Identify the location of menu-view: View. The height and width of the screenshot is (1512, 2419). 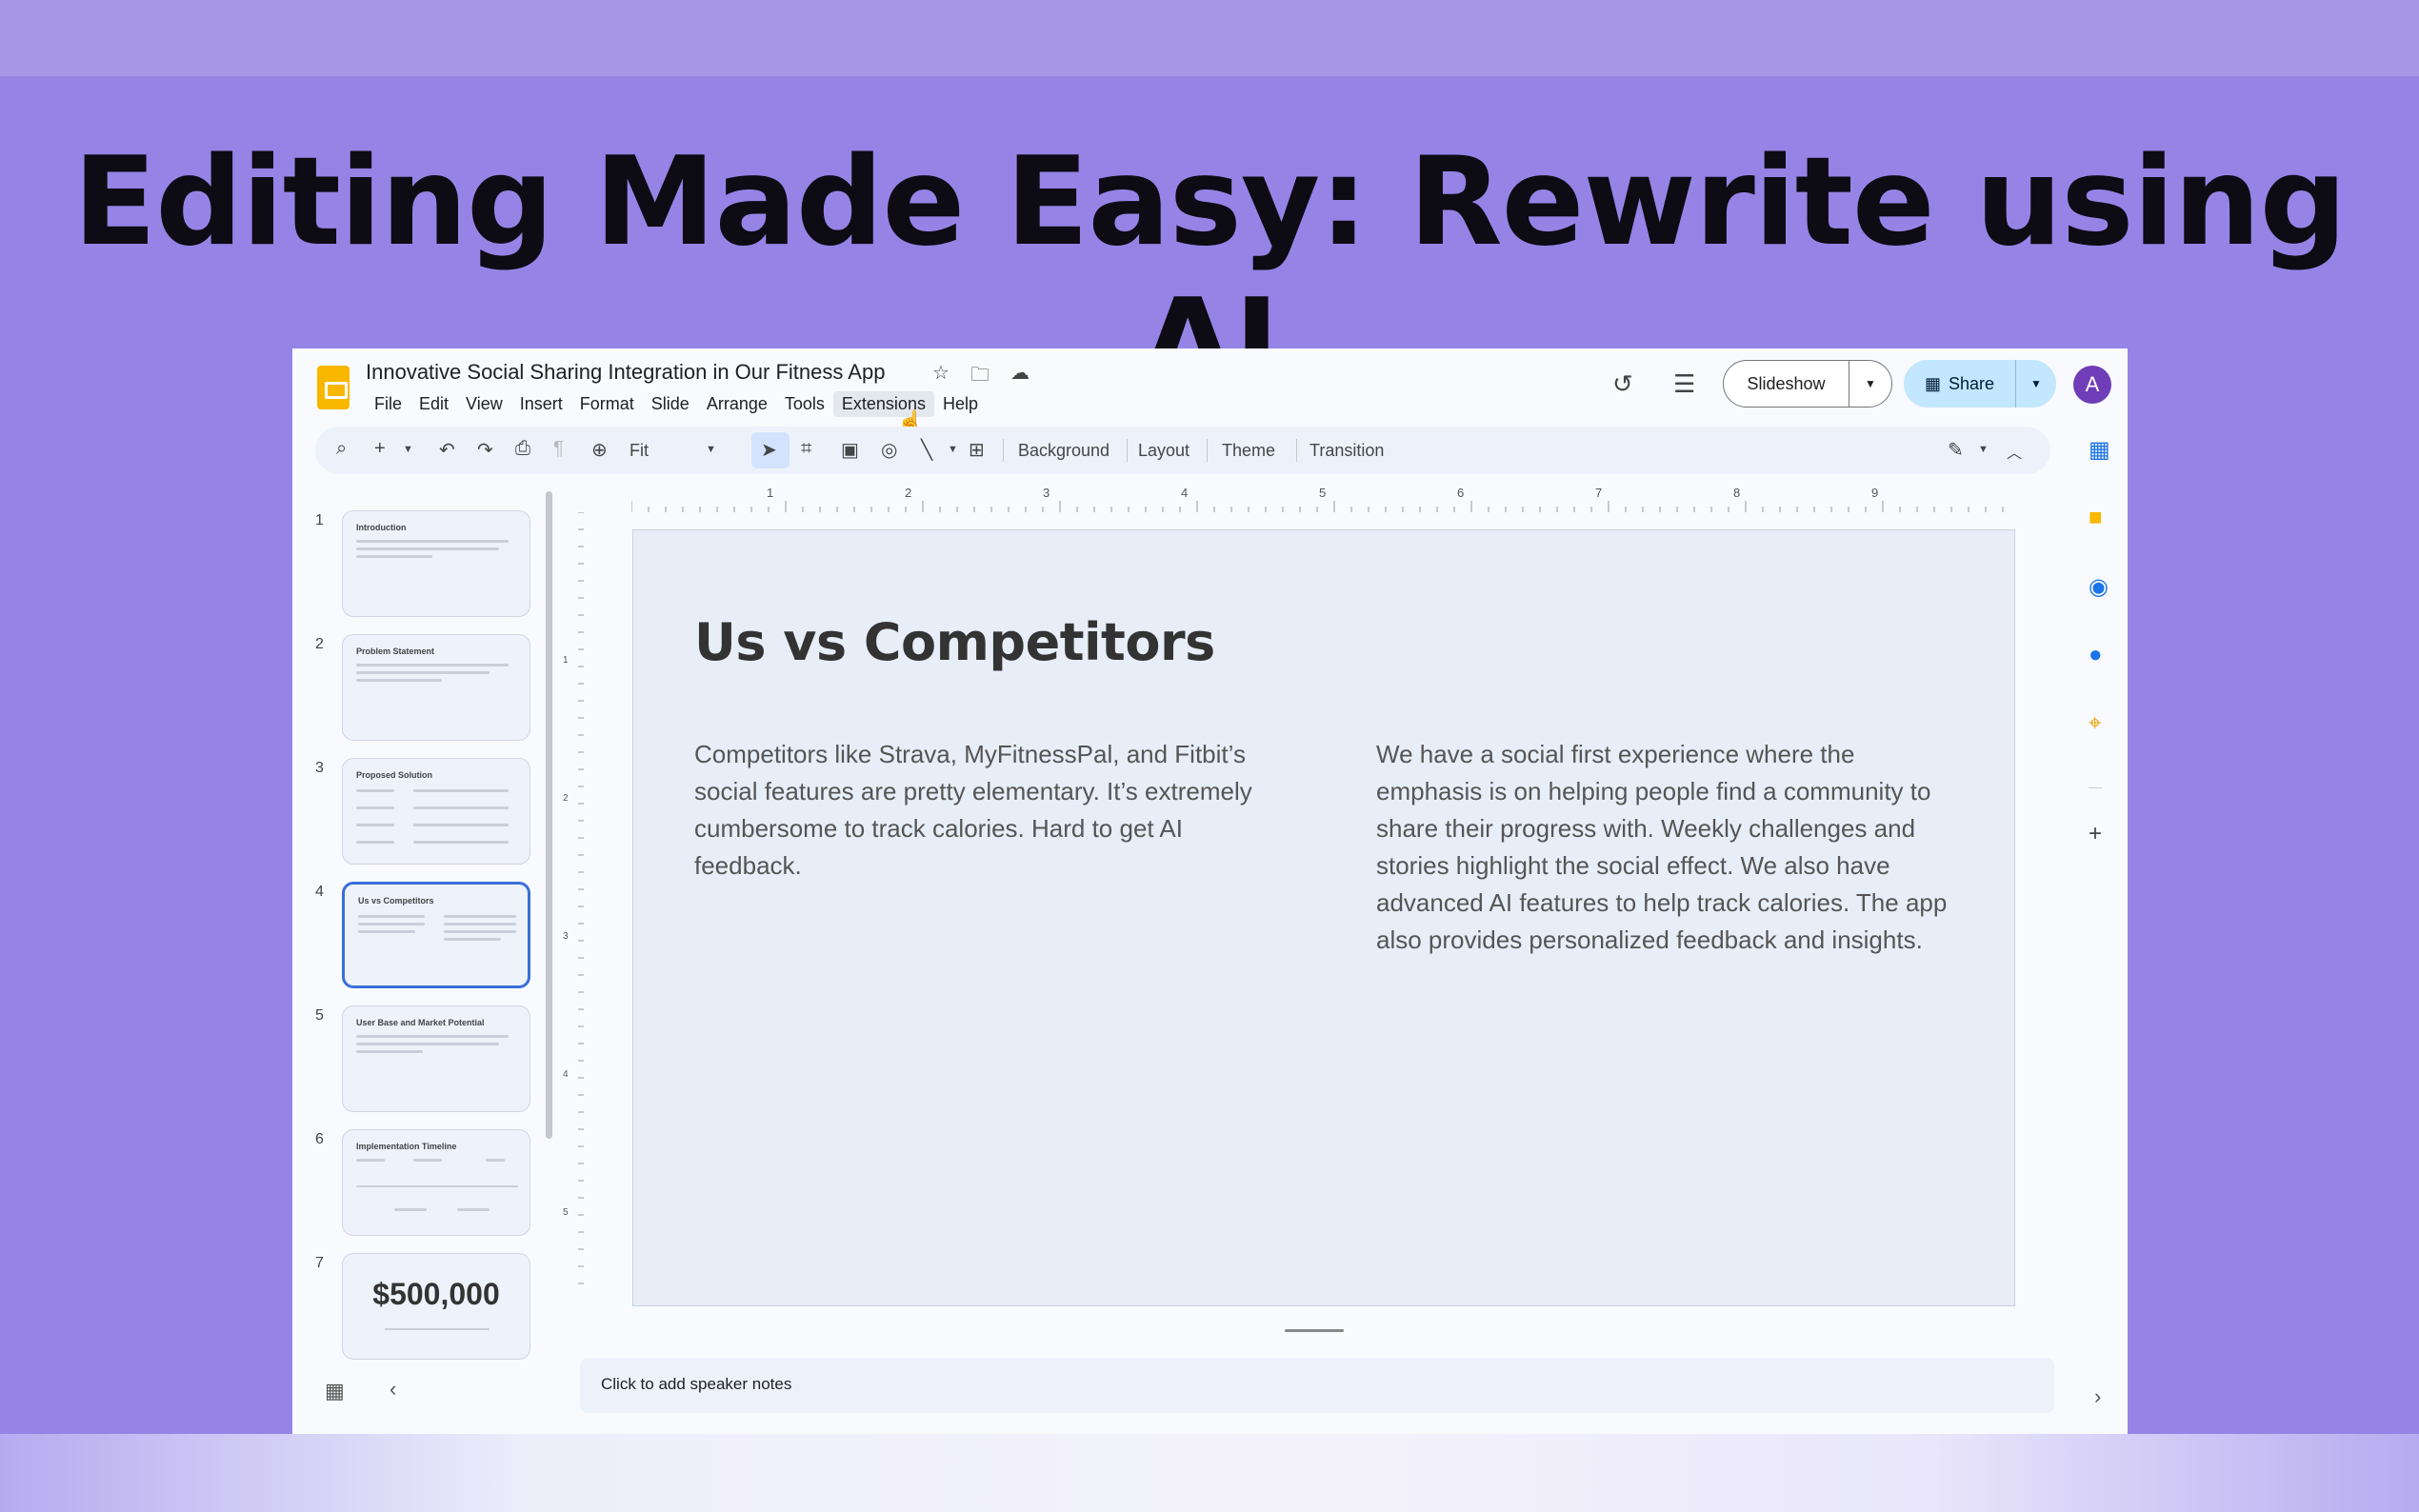
(484, 404).